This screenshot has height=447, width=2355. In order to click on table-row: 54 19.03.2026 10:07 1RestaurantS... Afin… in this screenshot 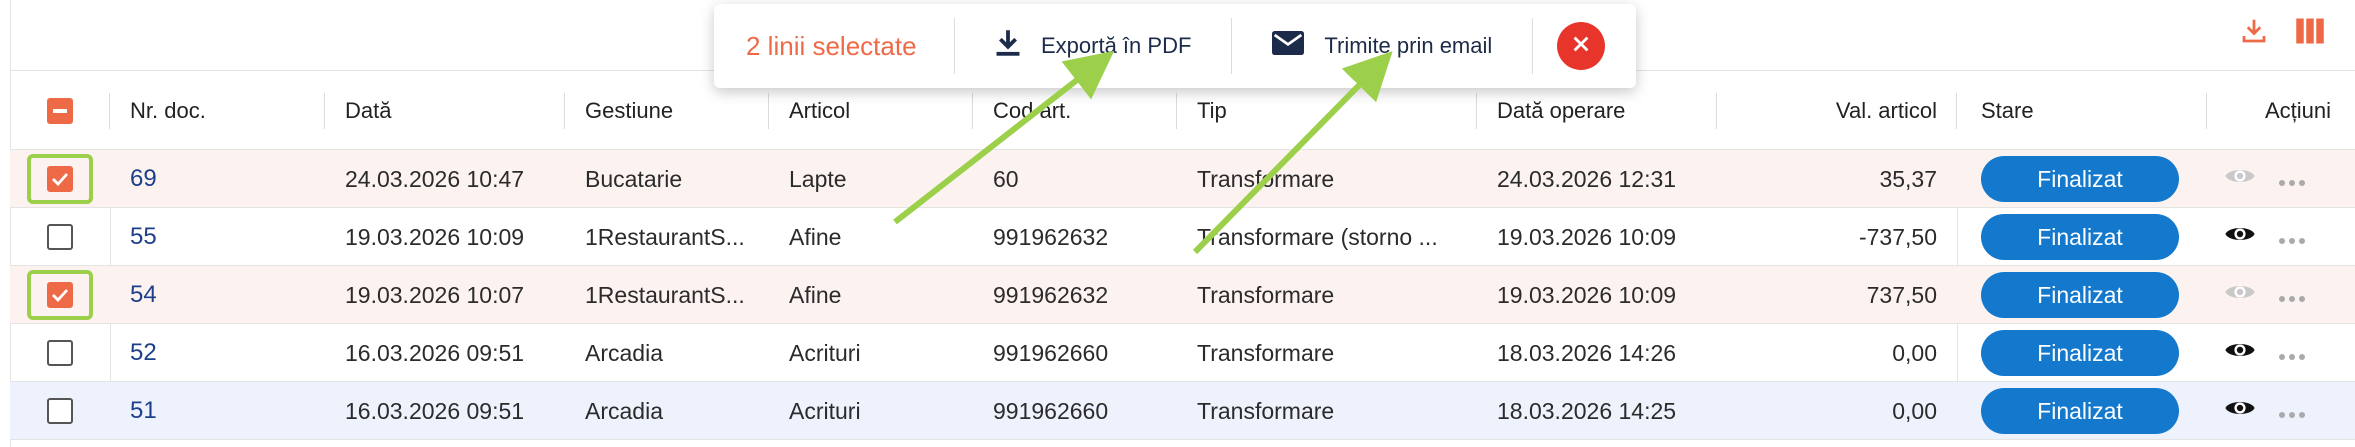, I will do `click(1182, 295)`.